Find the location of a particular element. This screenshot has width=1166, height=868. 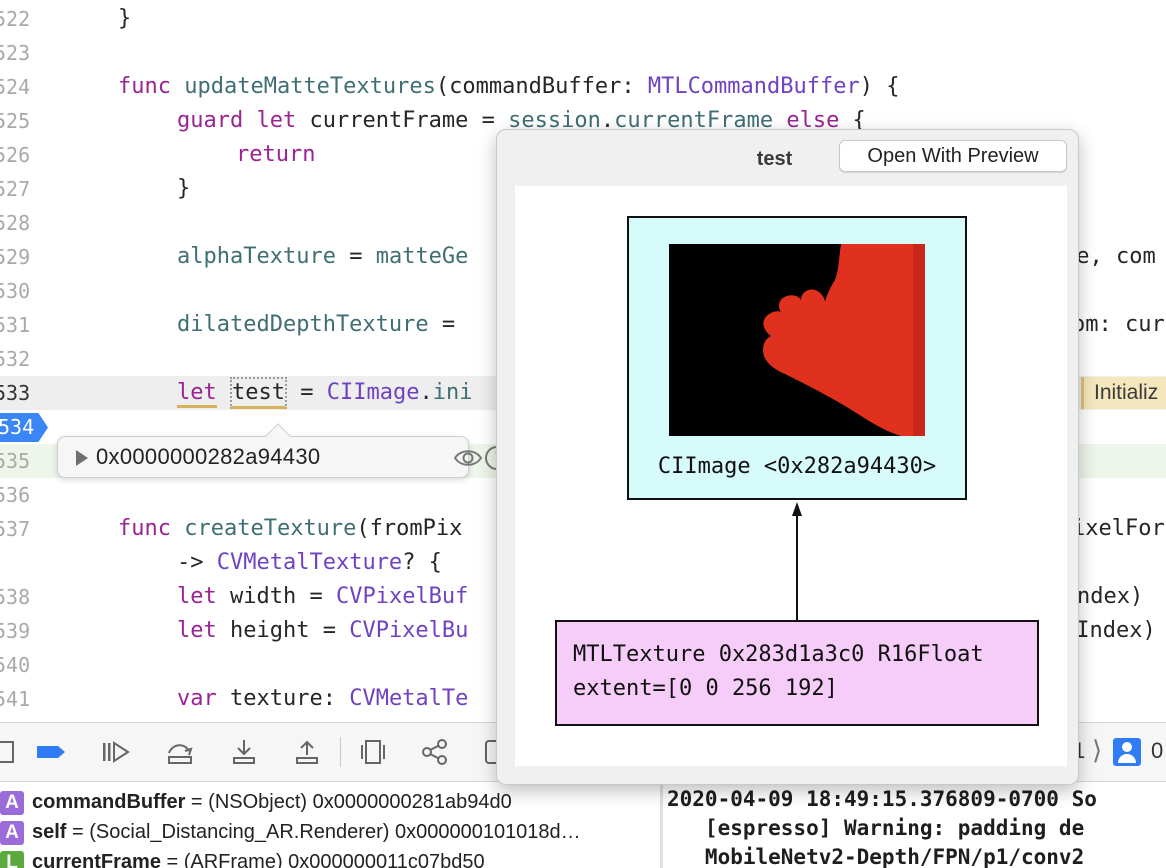

code-line-531: dilatedDepthTexture = is located at coordinates (323, 324).